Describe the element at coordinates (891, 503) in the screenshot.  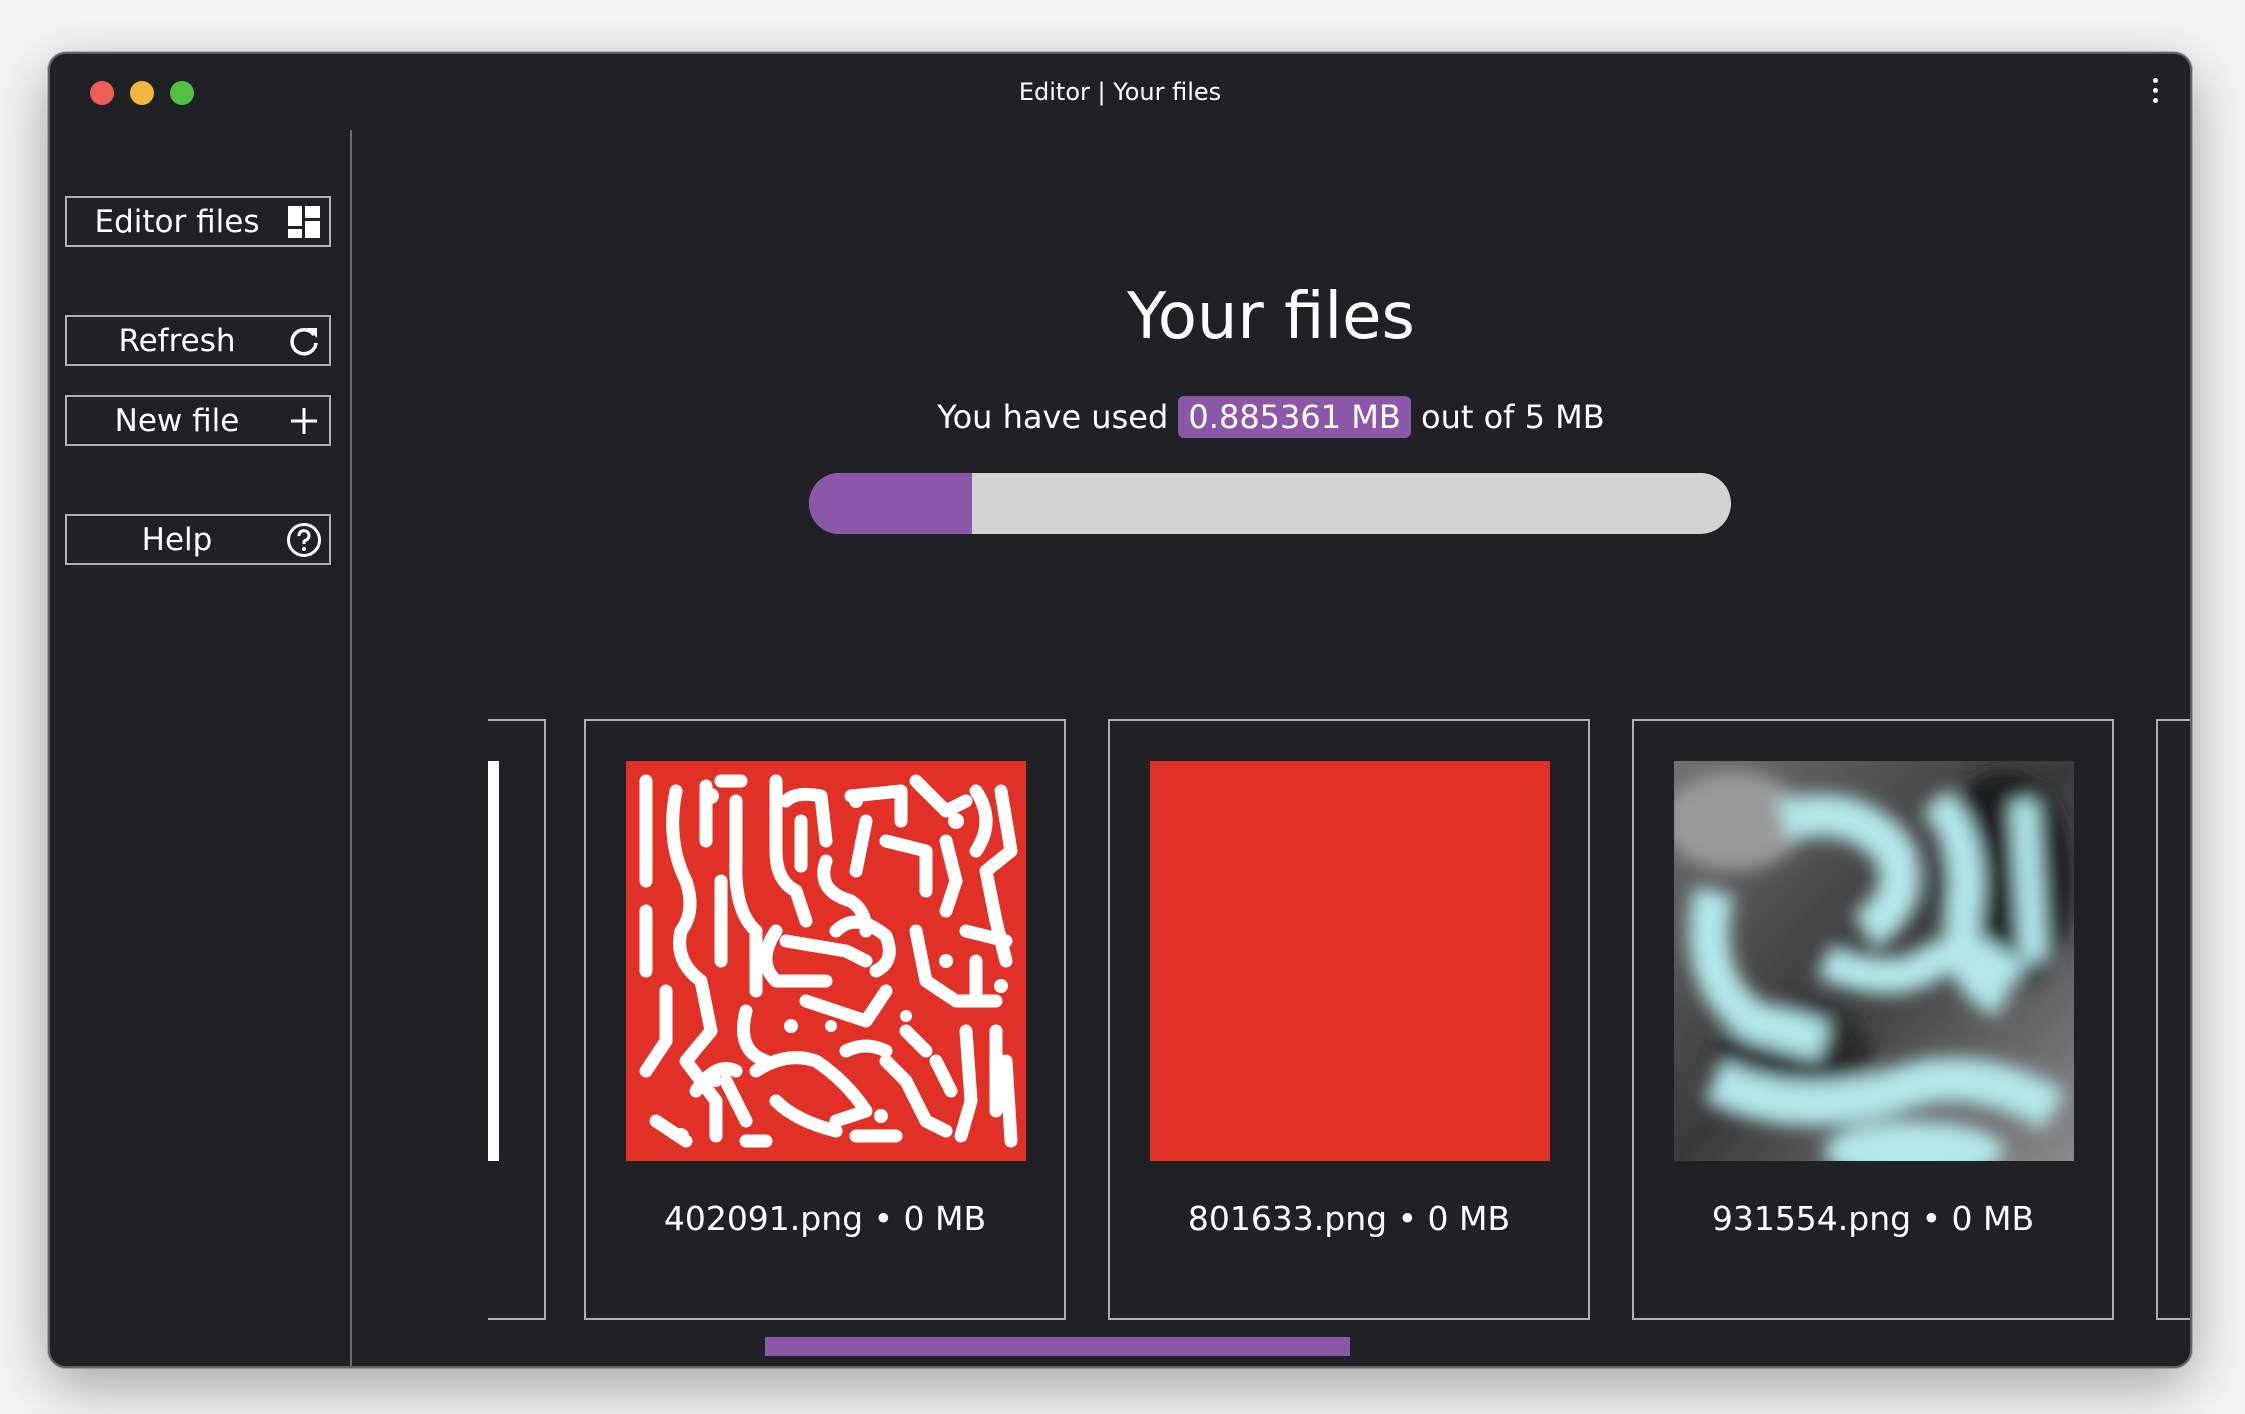
I see `storage-progress-fill` at that location.